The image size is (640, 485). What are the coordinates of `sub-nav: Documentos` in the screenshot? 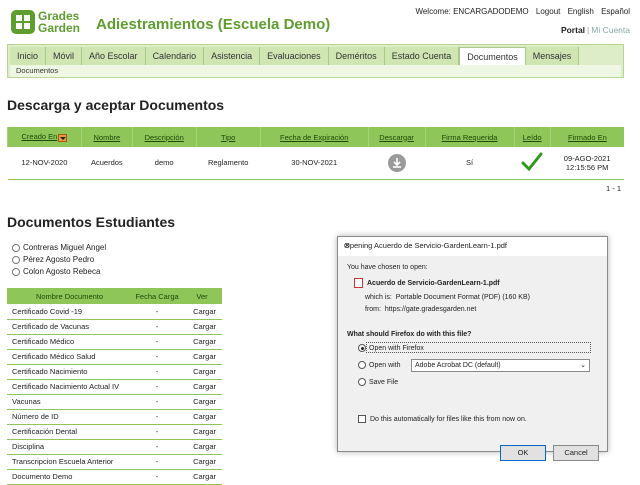 It's located at (315, 71).